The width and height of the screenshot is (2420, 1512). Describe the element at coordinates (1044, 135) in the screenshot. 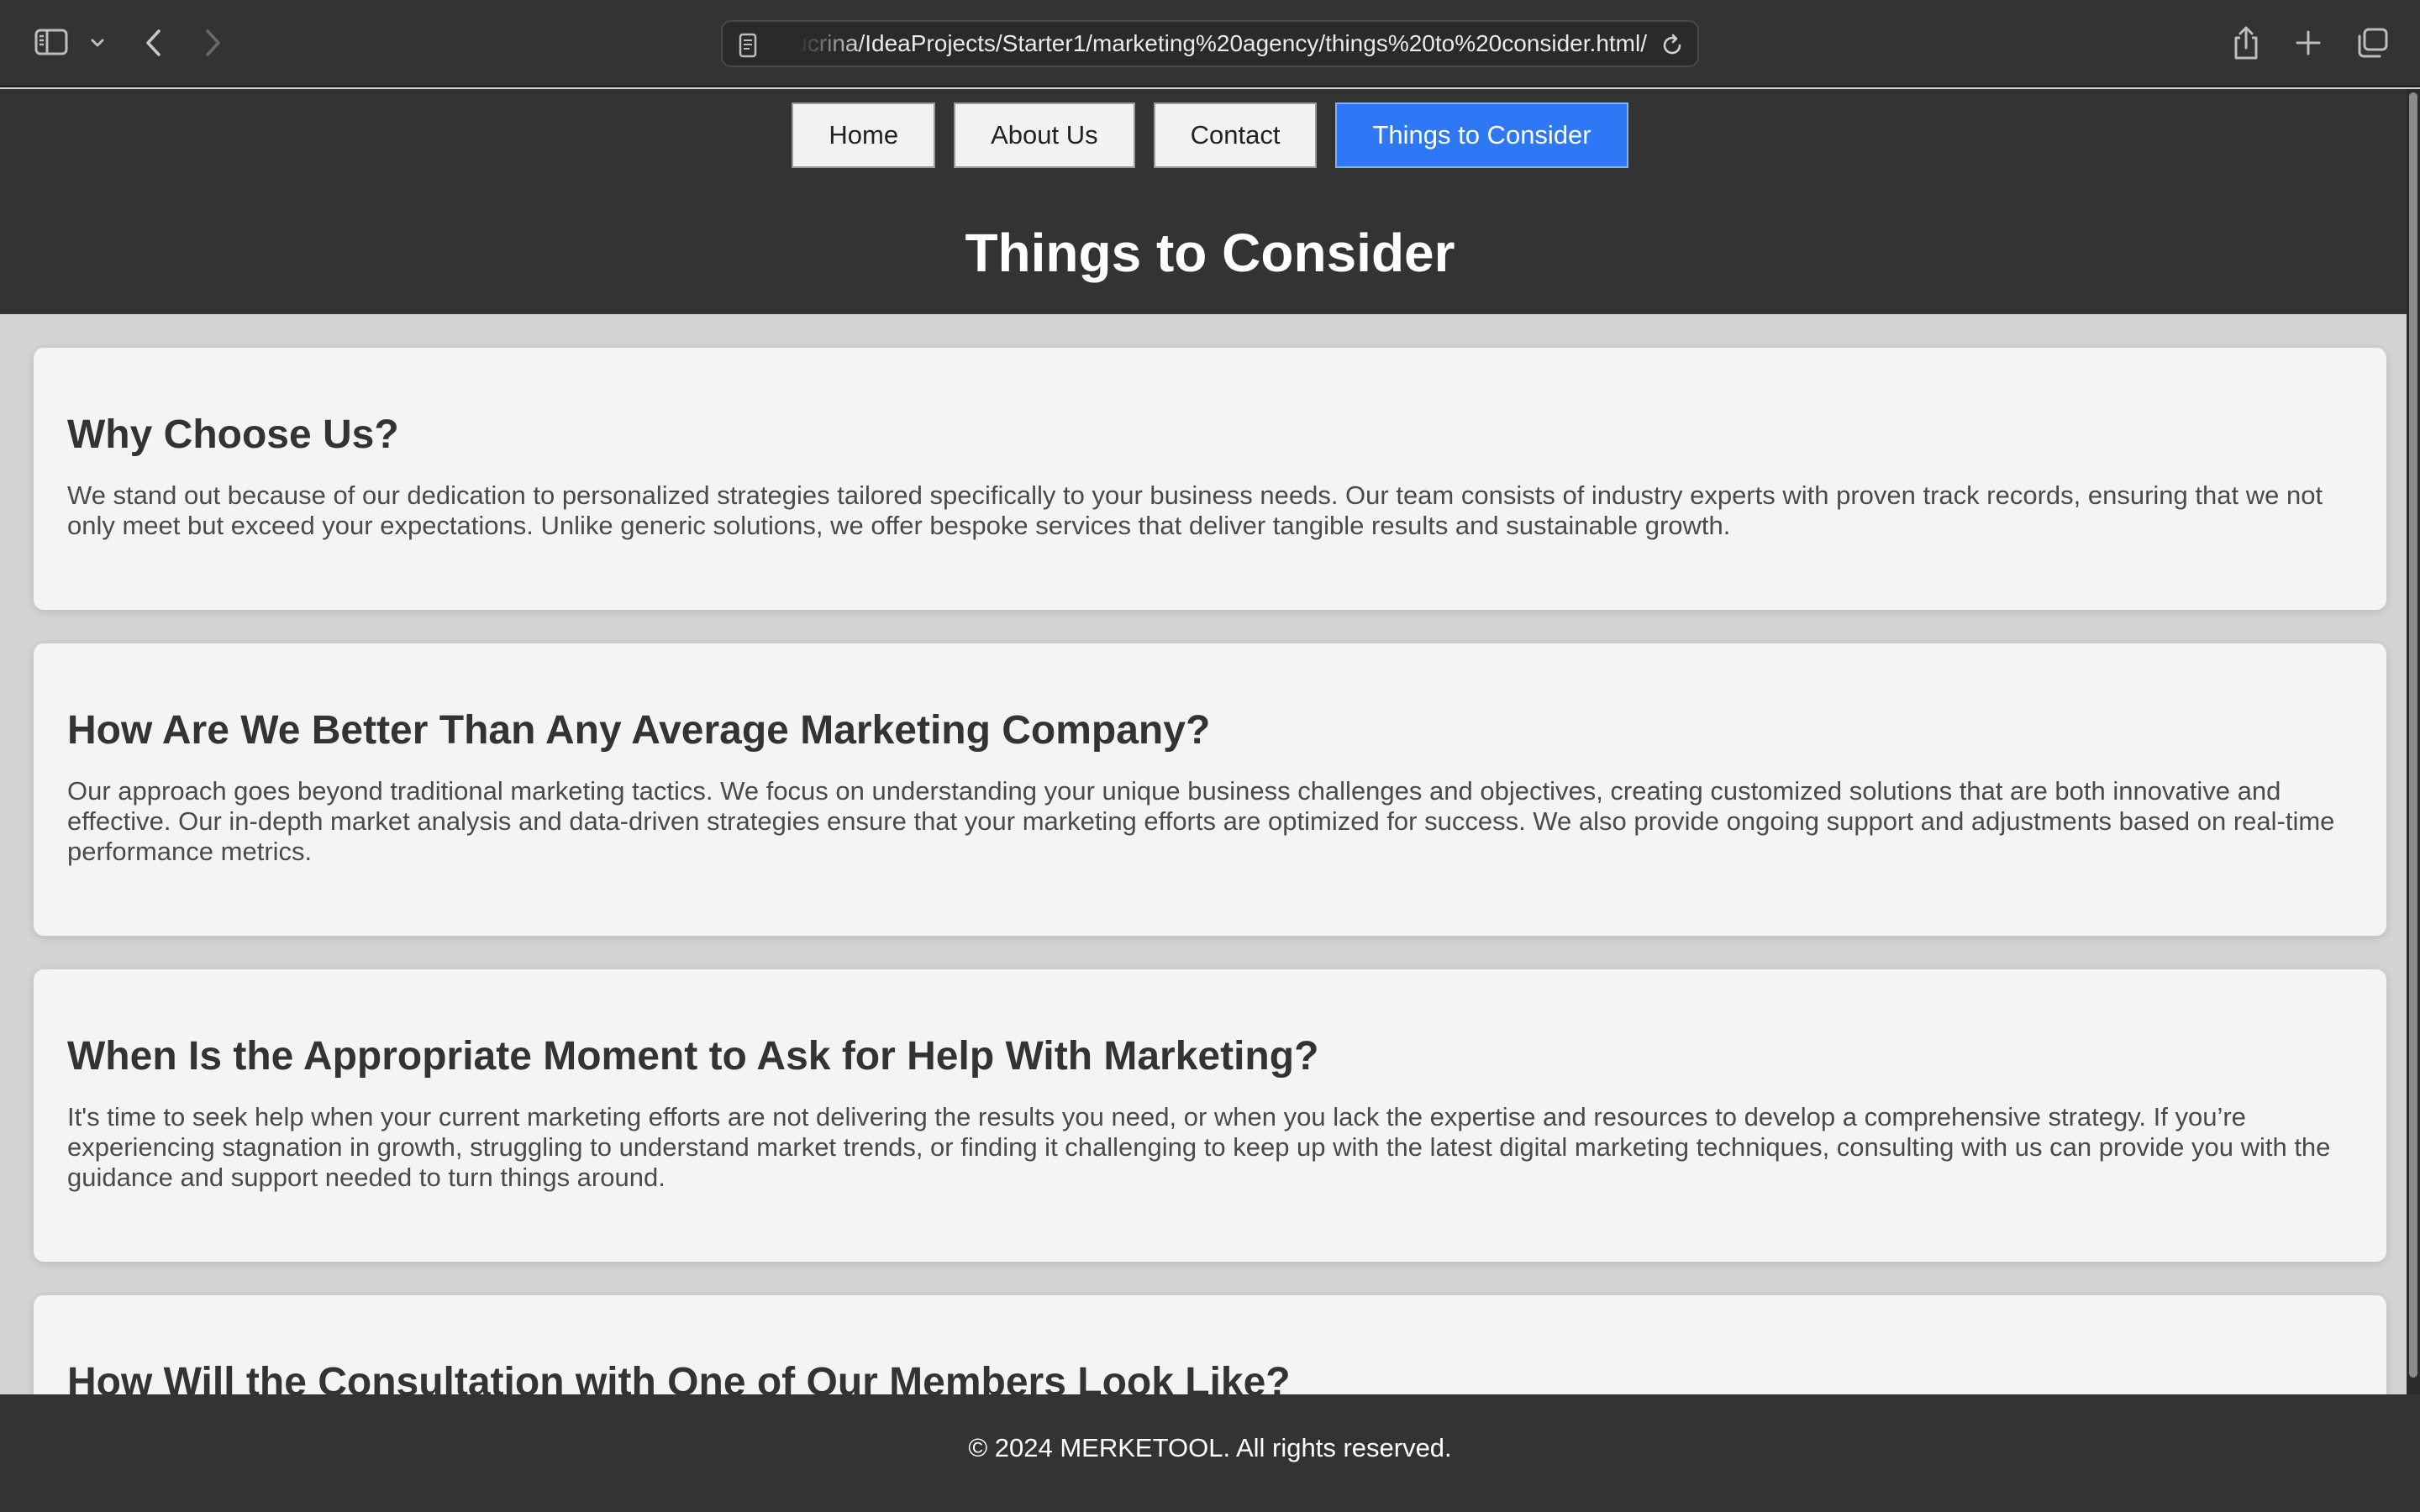

I see `nav-about-button: About Us` at that location.